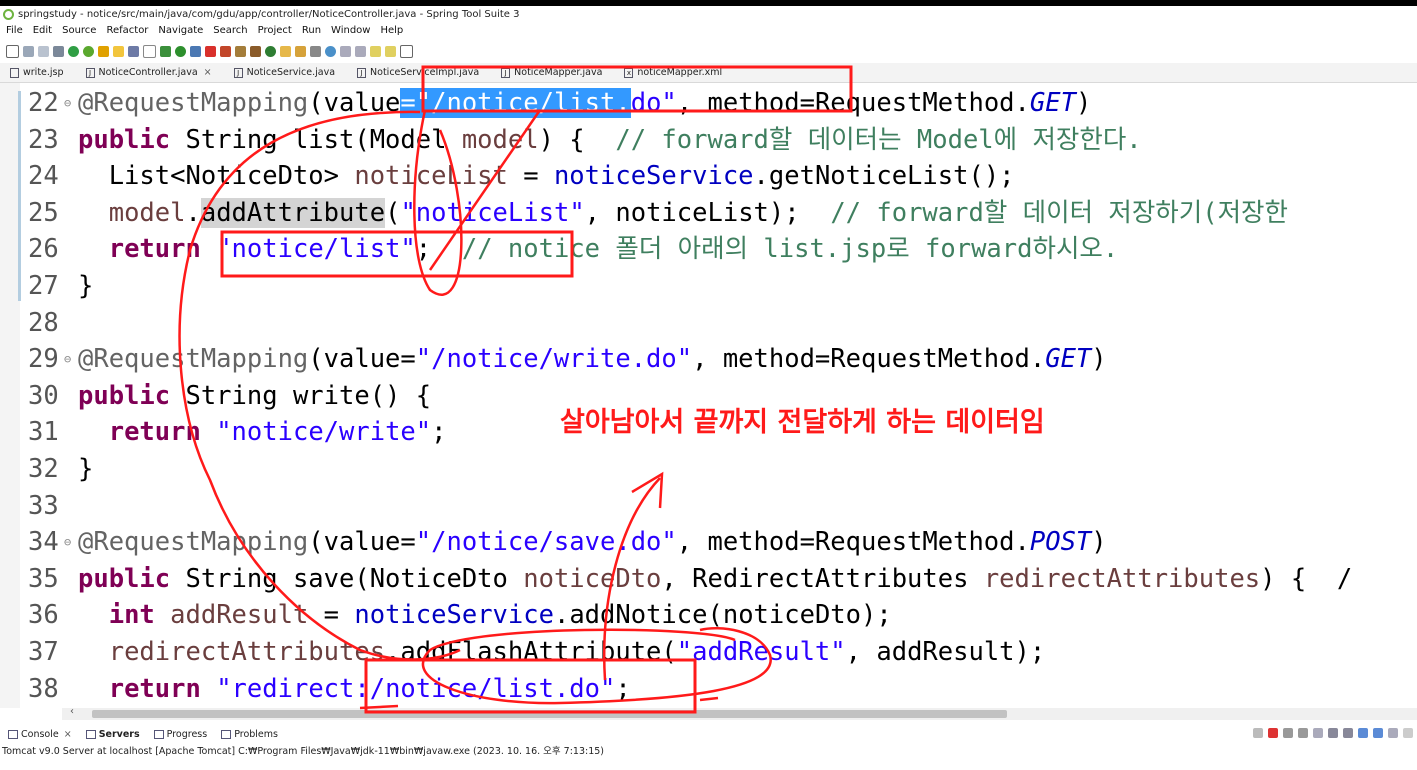 The image size is (1417, 770). What do you see at coordinates (418, 72) in the screenshot?
I see `tab-notice-service-impl: J NoticeServiceImpl.java` at bounding box center [418, 72].